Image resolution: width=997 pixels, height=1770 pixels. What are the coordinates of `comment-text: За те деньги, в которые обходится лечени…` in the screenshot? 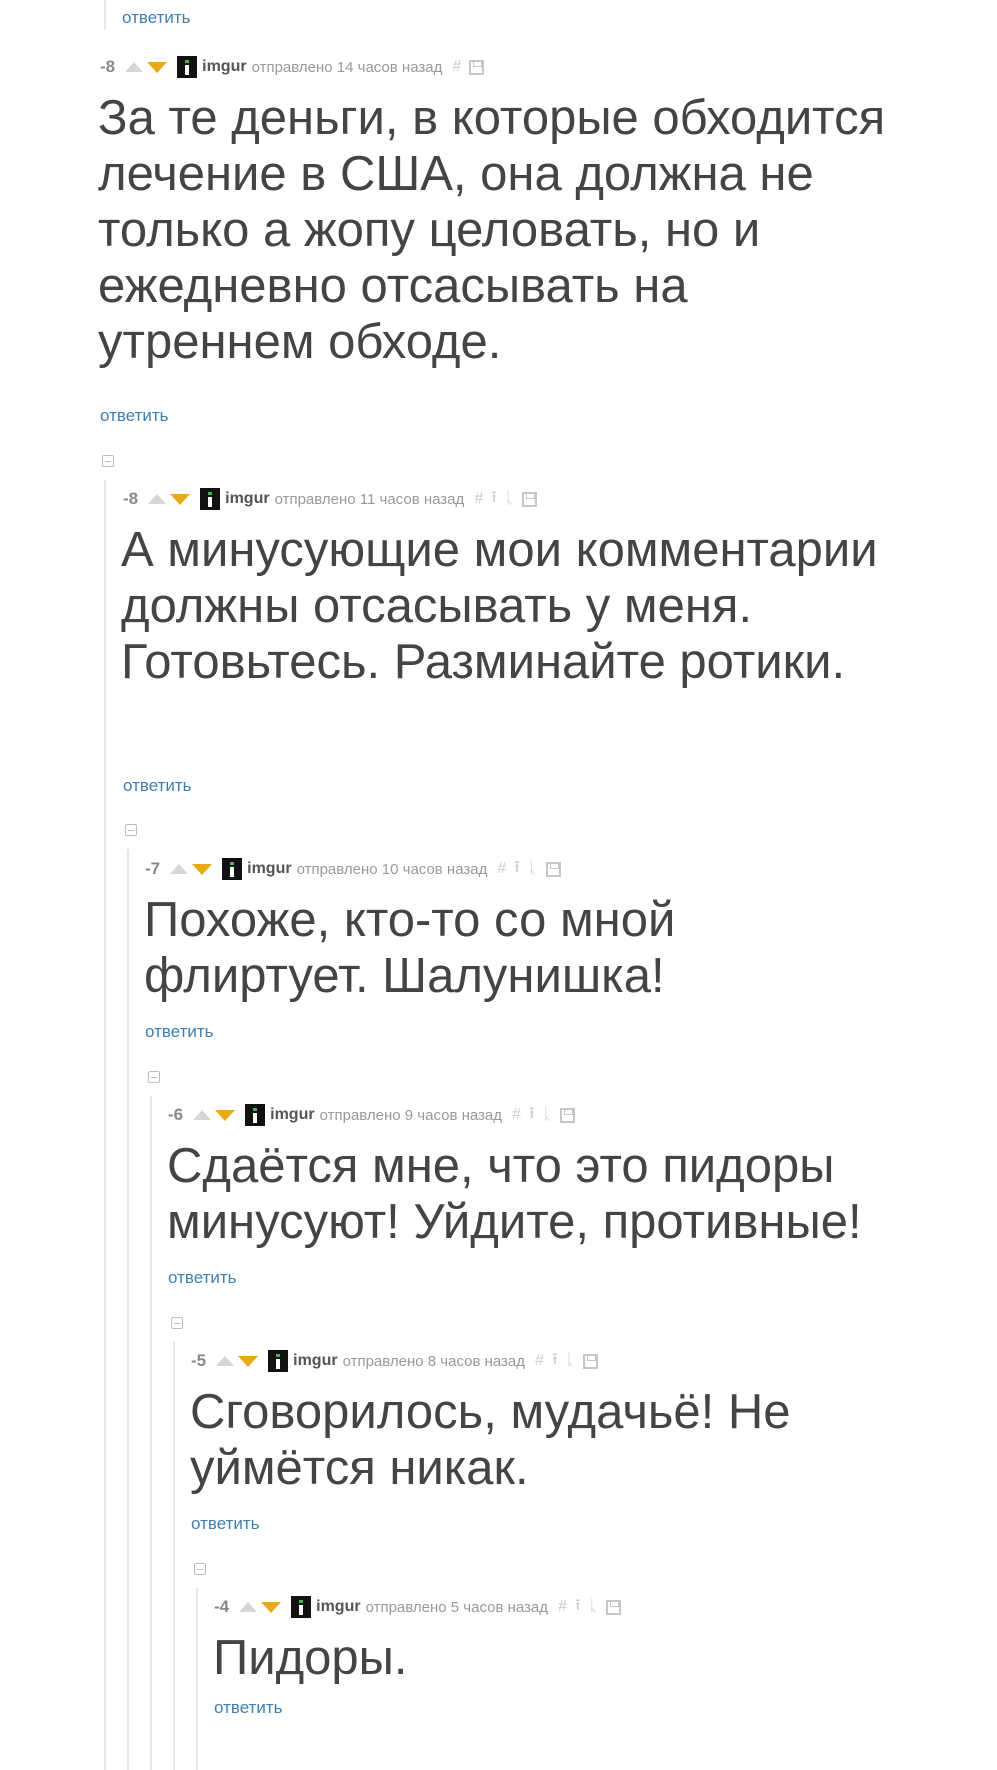 It's located at (492, 230).